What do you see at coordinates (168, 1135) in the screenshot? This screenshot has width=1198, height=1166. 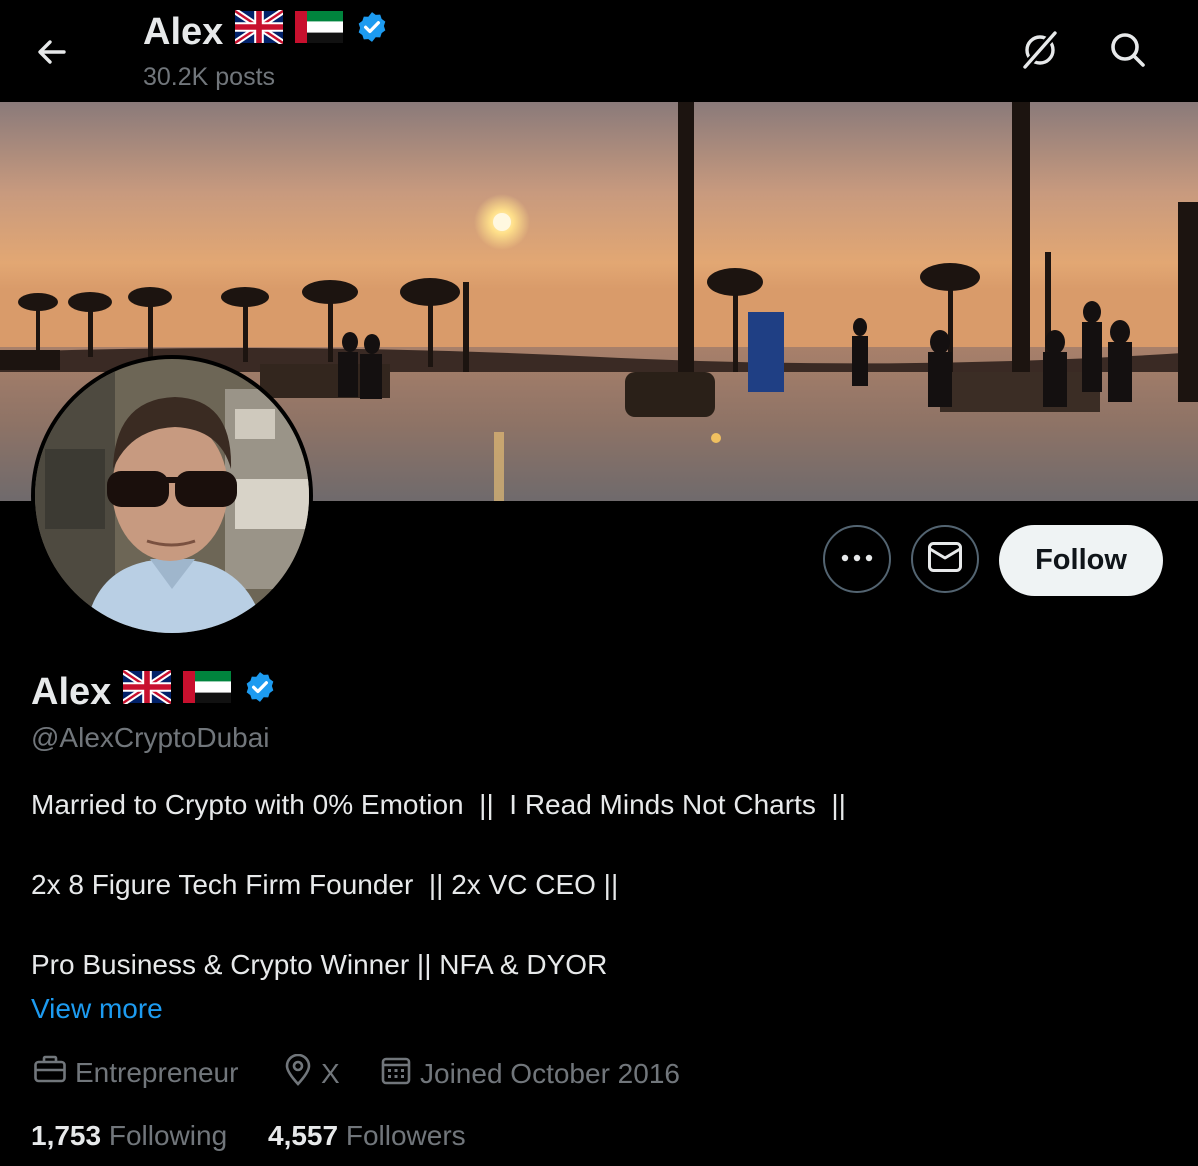 I see `following-label: Following` at bounding box center [168, 1135].